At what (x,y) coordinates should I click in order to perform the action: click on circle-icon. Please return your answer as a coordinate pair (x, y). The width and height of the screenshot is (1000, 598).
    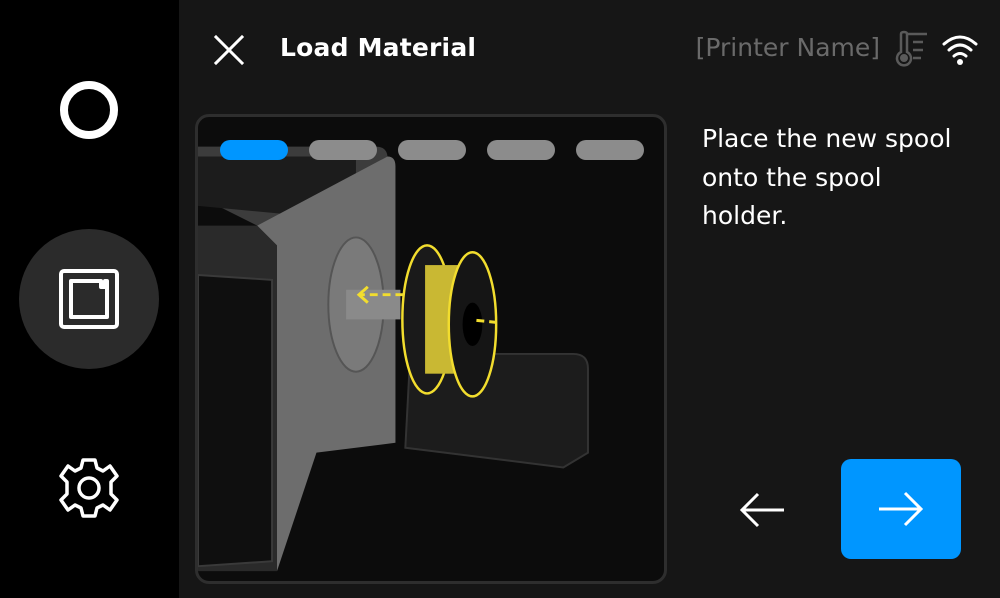
    Looking at the image, I should click on (89, 110).